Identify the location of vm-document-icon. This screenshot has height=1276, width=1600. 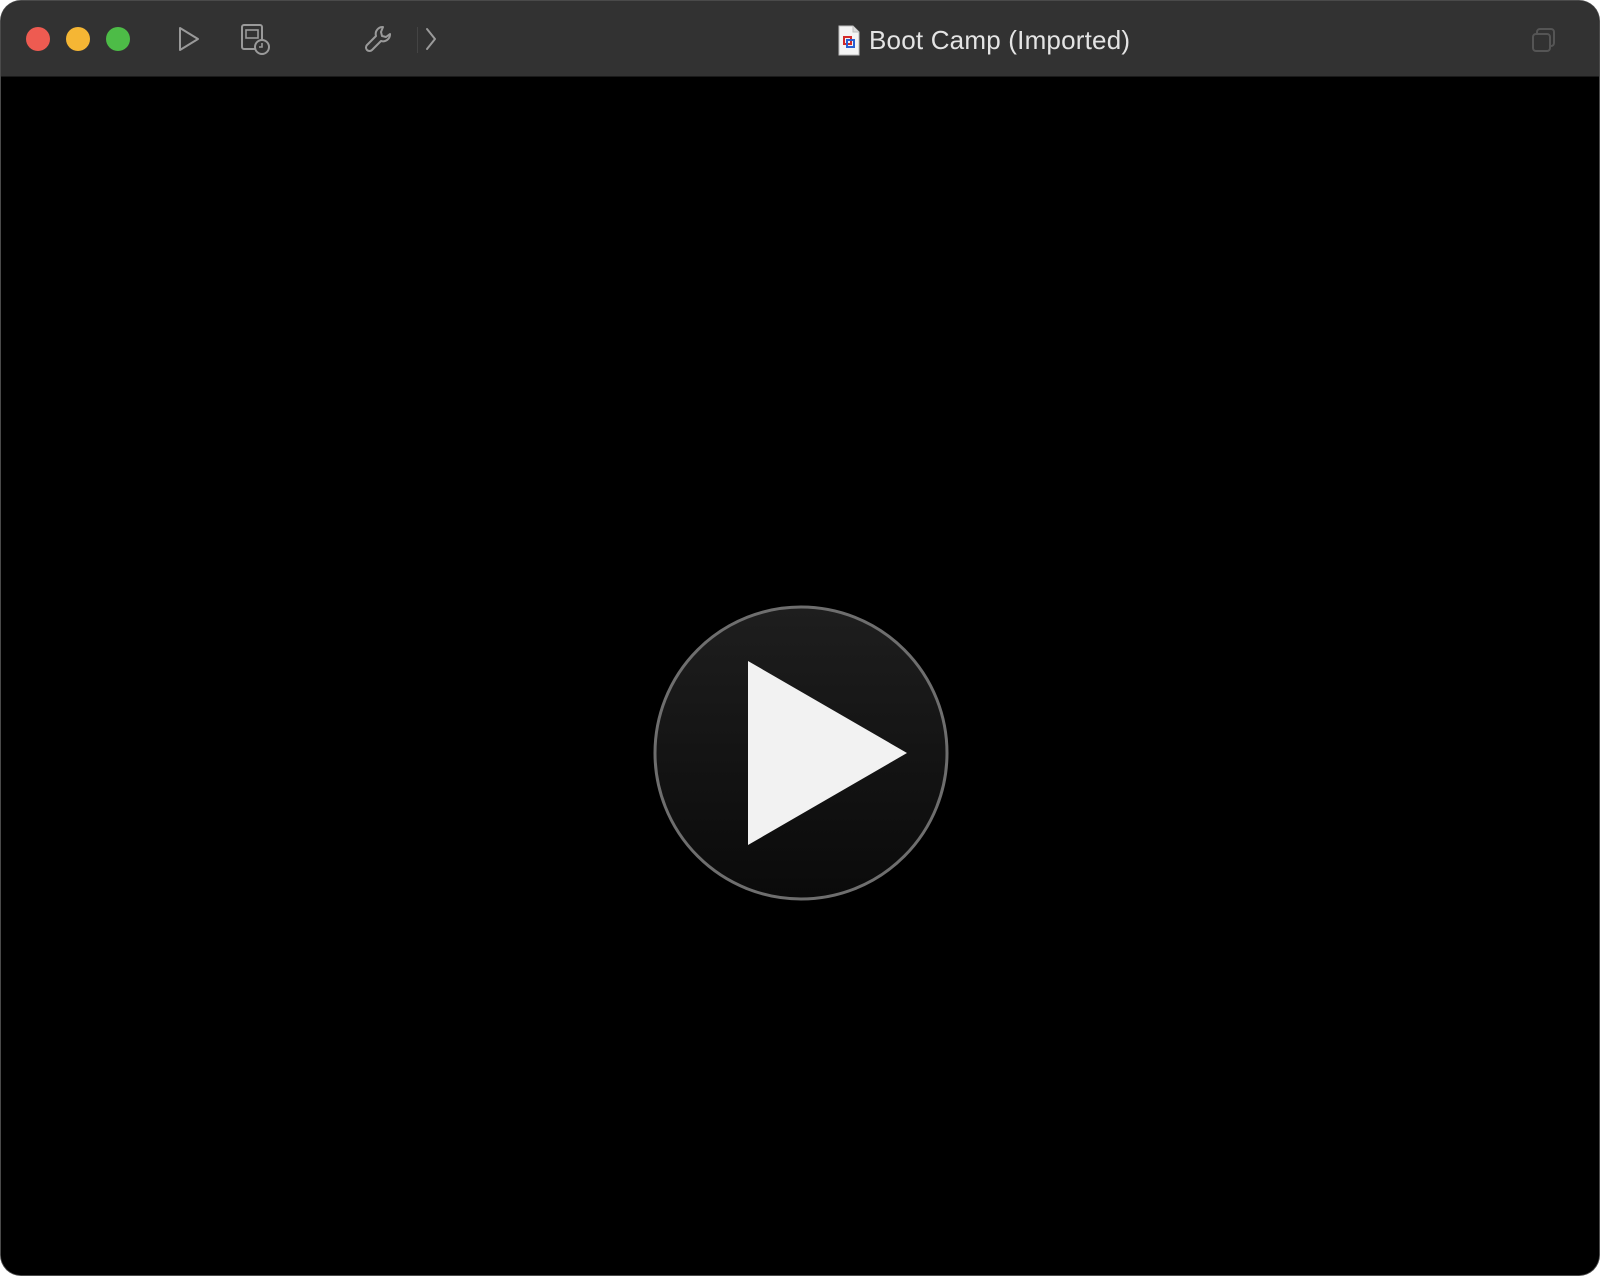
(849, 40).